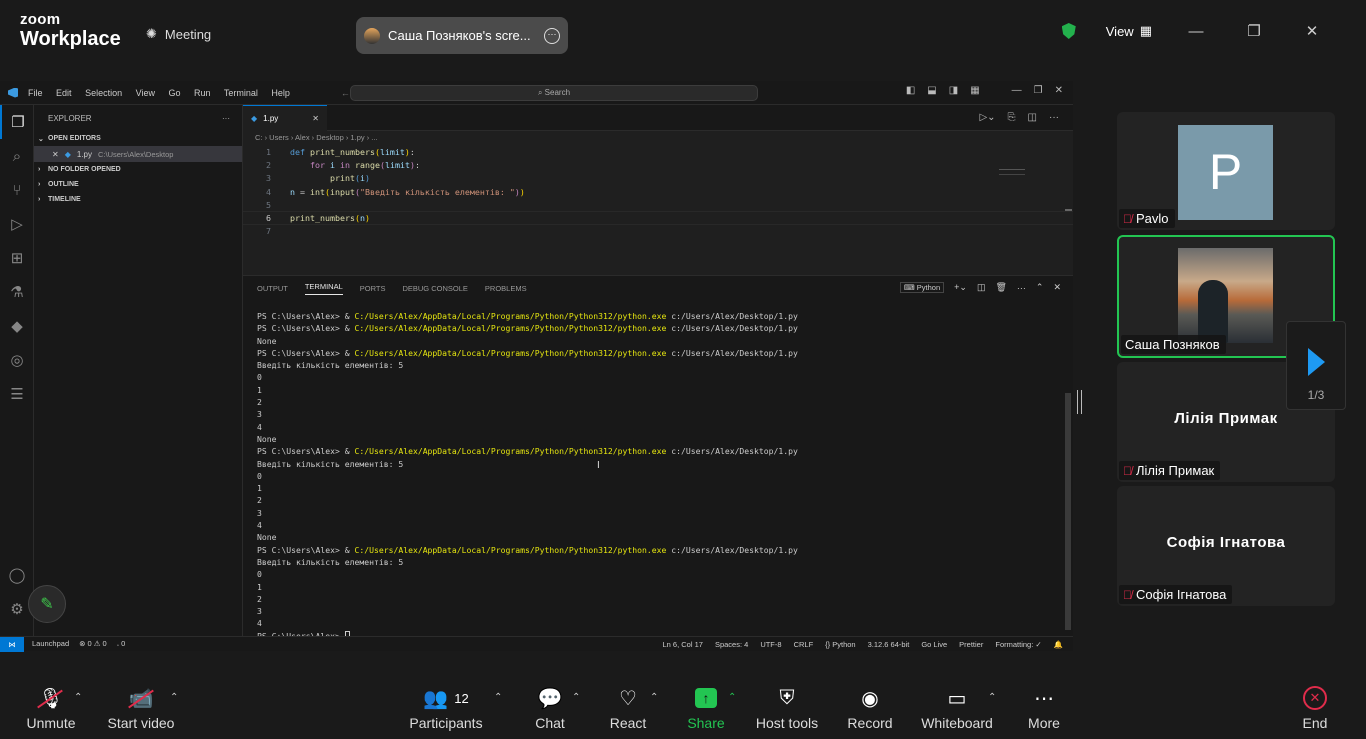 This screenshot has height=739, width=1366. Describe the element at coordinates (971, 644) in the screenshot. I see `status-prettier: Prettier` at that location.